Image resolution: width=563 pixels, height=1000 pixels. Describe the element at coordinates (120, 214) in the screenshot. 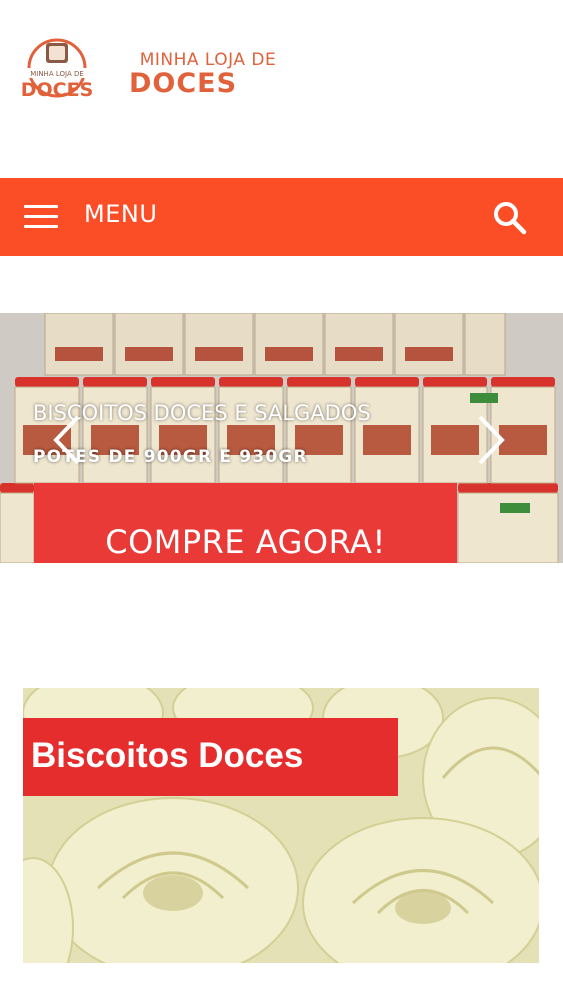

I see `menu-toggle-label: MENU` at that location.